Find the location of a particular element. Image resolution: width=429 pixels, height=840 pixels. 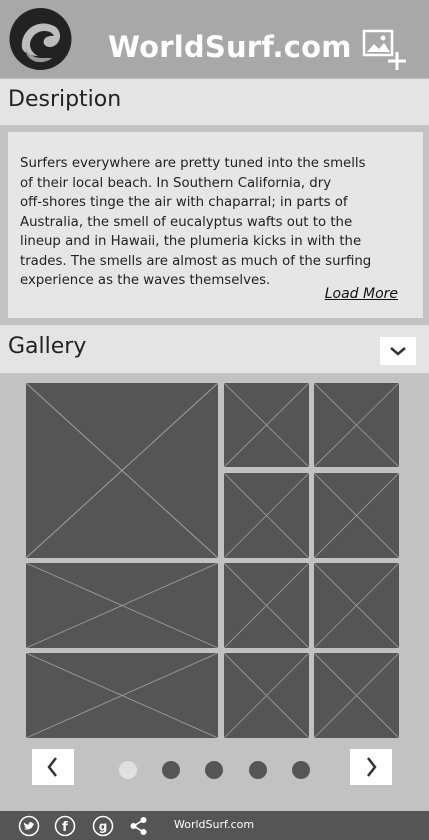

chevron-left-icon is located at coordinates (52, 767).